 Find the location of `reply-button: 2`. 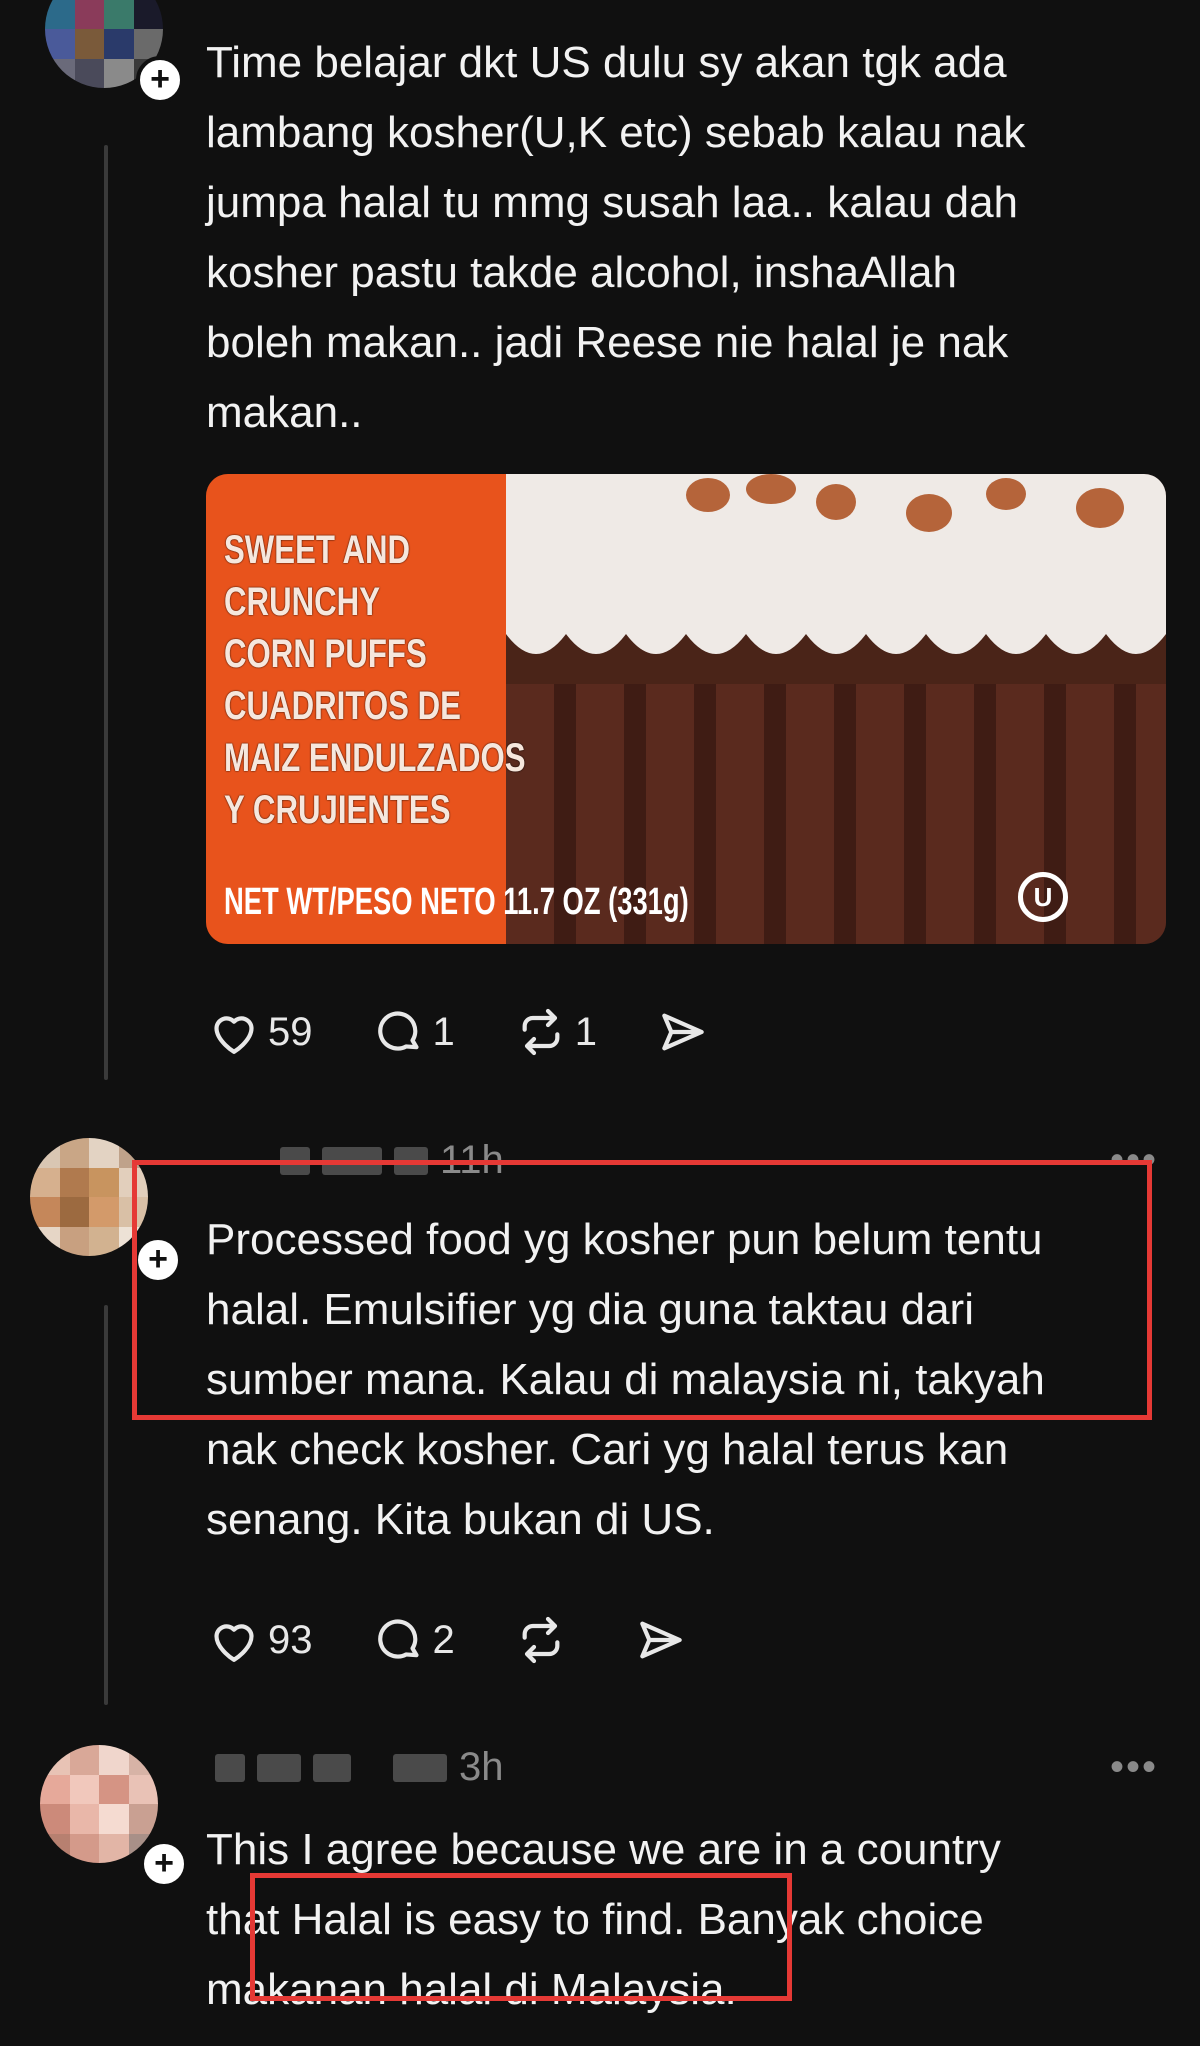

reply-button: 2 is located at coordinates (413, 1640).